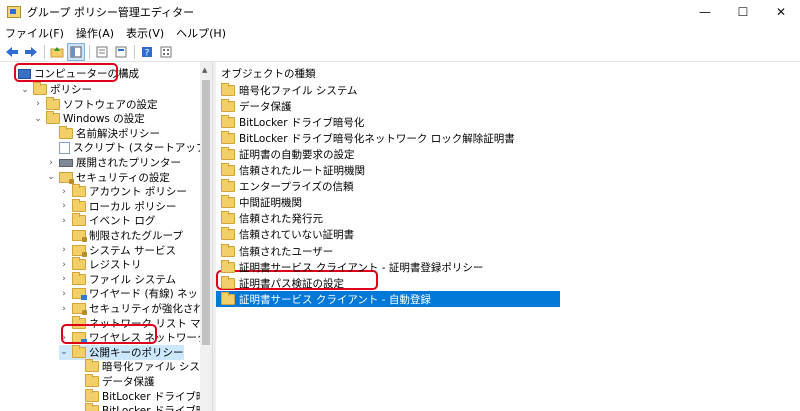 Image resolution: width=800 pixels, height=411 pixels. I want to click on column-header-object-type: オブジェクトの種類, so click(268, 73).